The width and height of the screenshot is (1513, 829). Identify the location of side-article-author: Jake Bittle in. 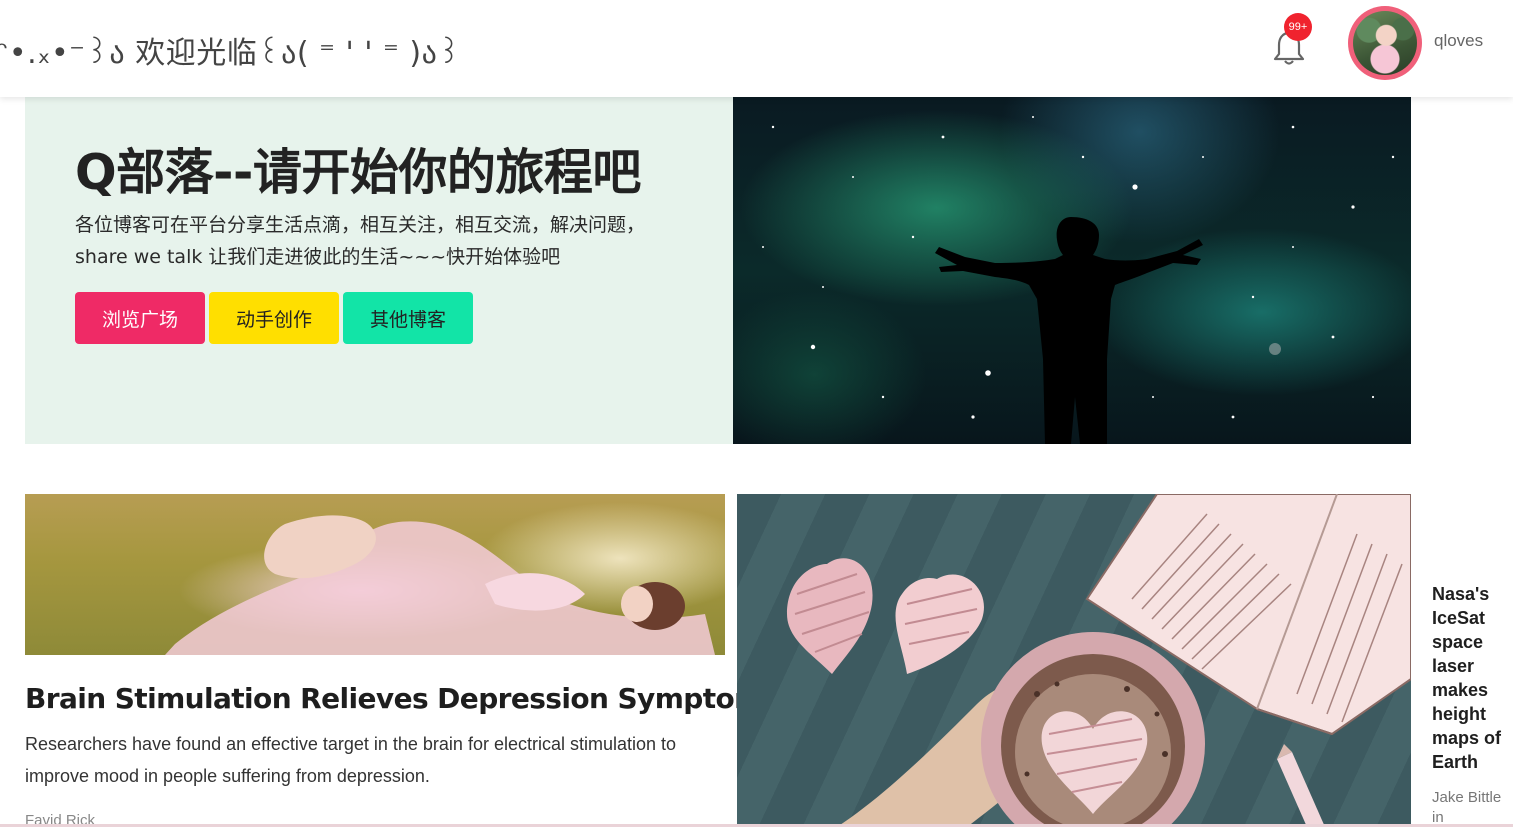
(1472, 808).